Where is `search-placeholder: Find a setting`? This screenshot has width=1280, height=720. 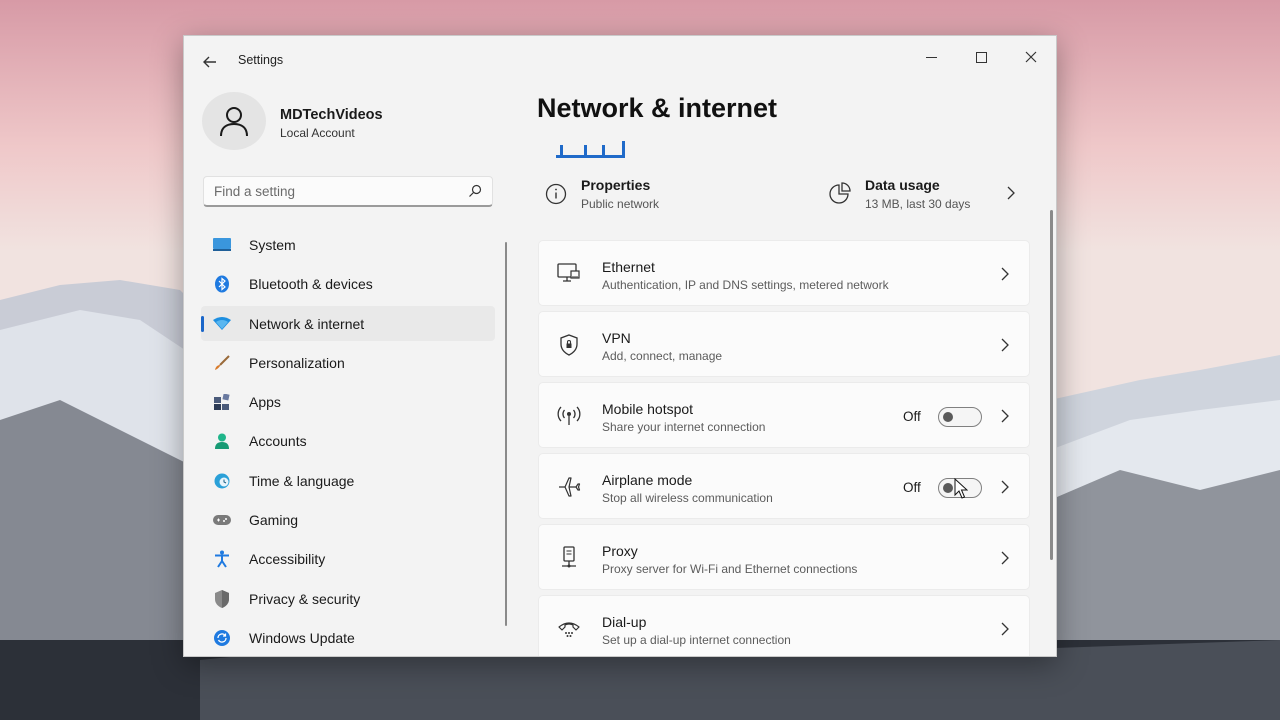 search-placeholder: Find a setting is located at coordinates (255, 191).